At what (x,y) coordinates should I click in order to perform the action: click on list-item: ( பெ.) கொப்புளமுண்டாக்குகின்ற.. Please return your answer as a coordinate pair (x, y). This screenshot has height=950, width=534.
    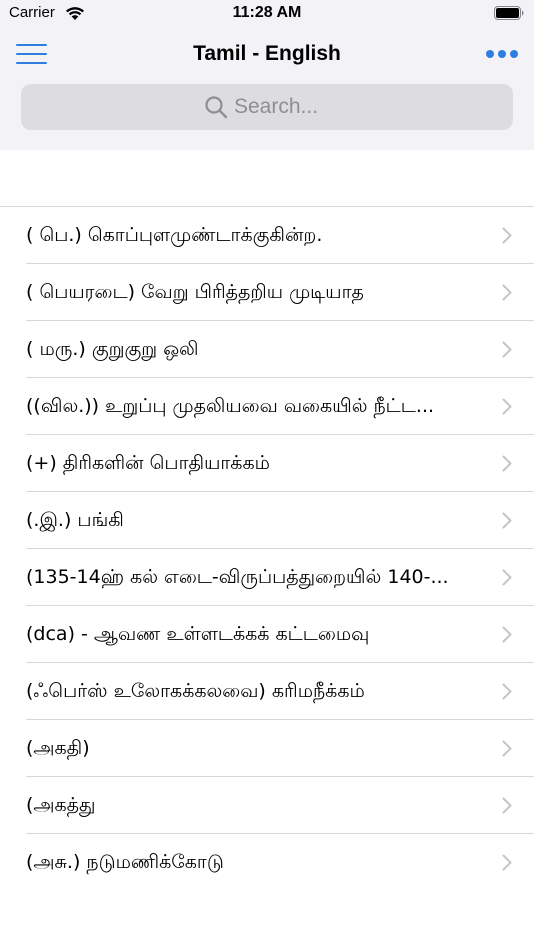
    Looking at the image, I should click on (267, 235).